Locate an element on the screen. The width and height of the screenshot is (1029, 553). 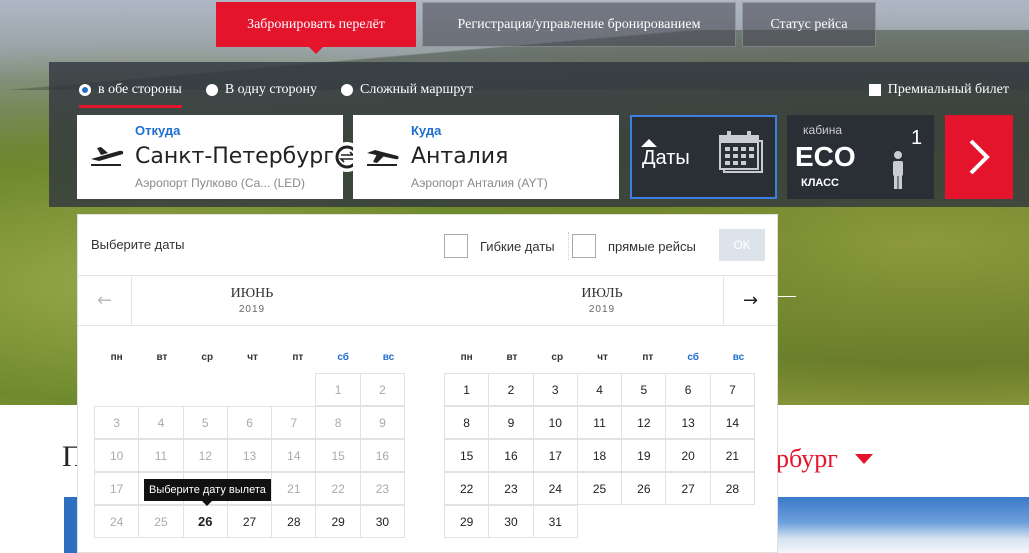
arrival-plane-icon is located at coordinates (383, 158).